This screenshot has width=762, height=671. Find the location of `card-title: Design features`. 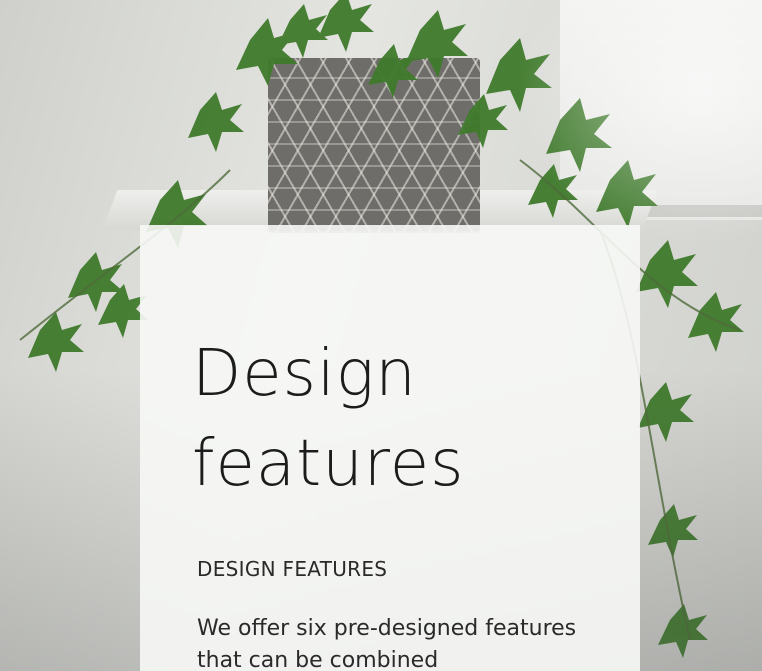

card-title: Design features is located at coordinates (402, 419).